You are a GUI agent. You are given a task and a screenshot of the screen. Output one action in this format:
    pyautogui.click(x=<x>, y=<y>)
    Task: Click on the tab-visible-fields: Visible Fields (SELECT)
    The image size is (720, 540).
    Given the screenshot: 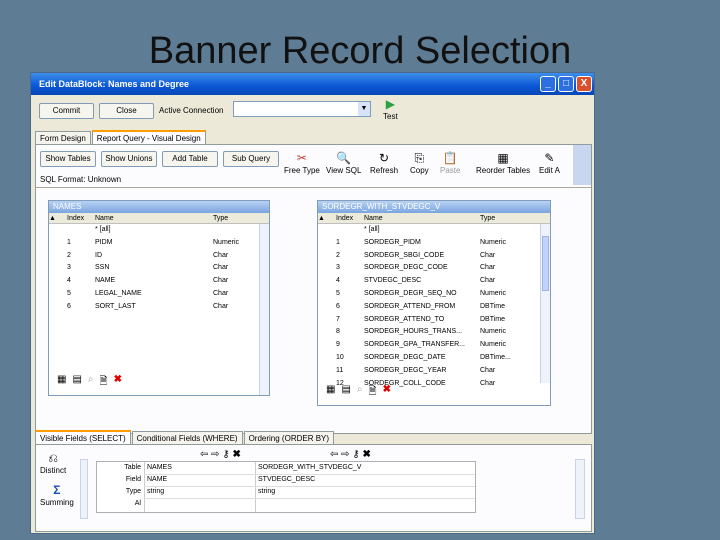 What is the action you would take?
    pyautogui.click(x=83, y=437)
    